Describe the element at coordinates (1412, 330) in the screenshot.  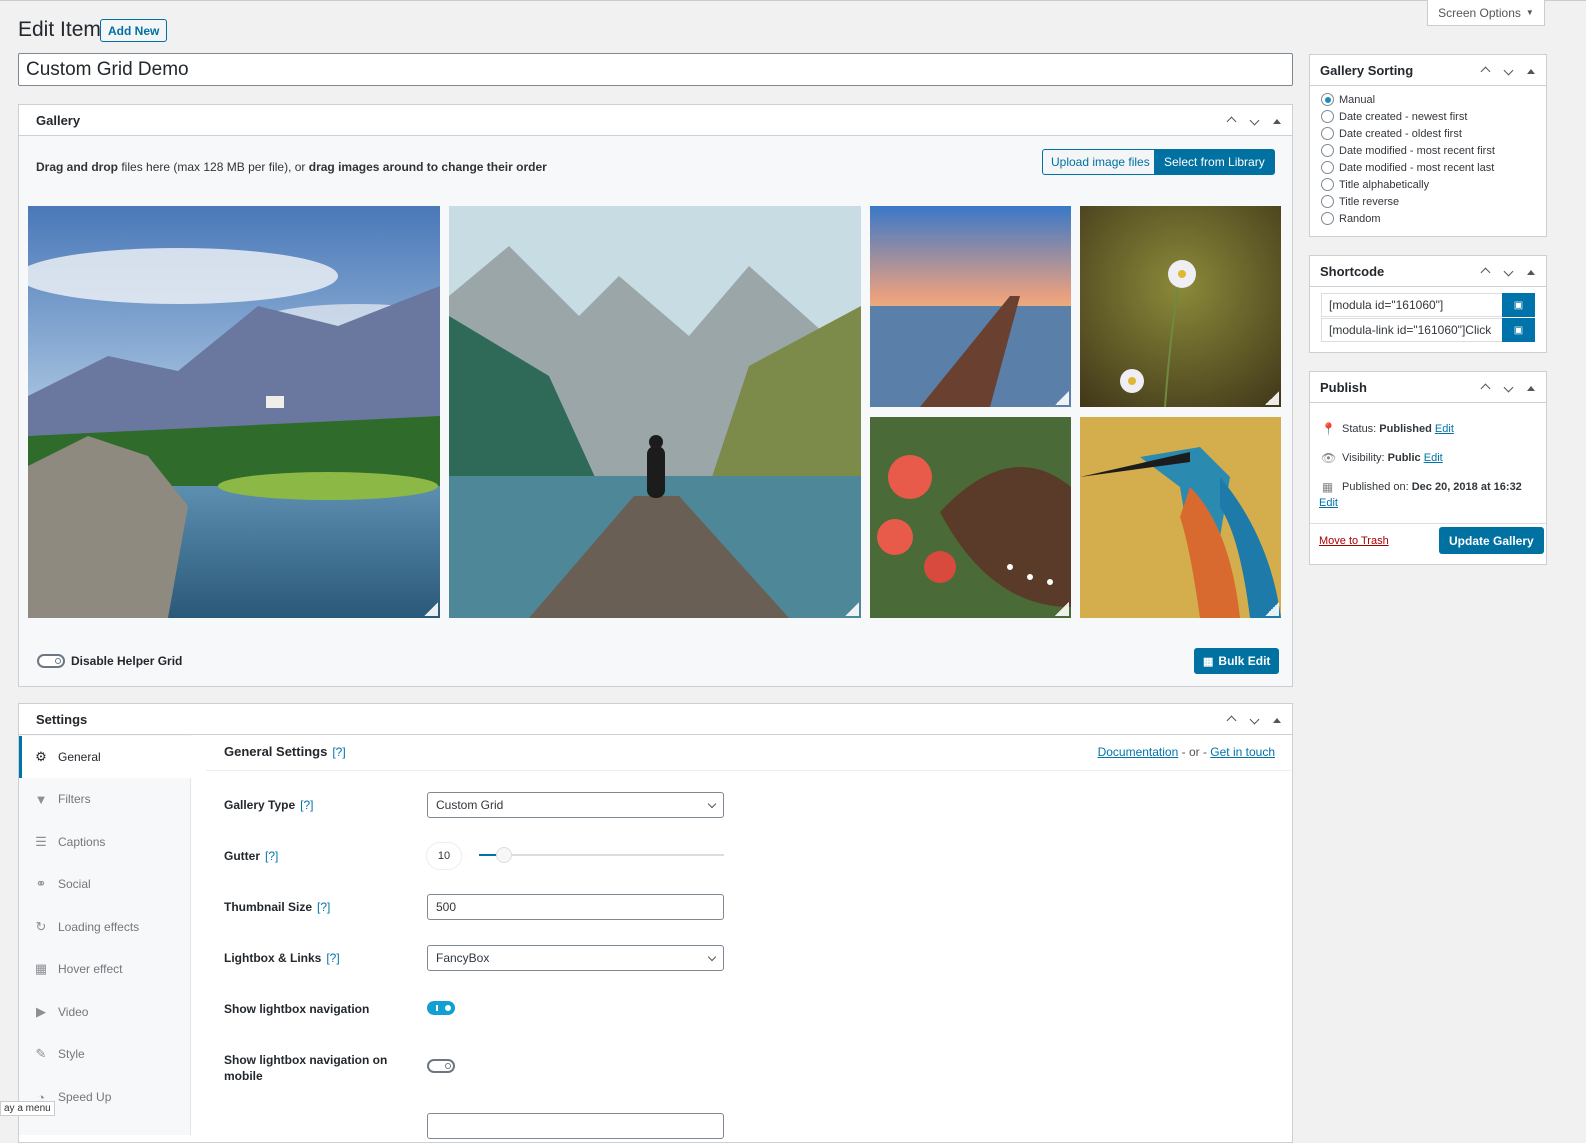
I see `shortcode-link-field: [modula-link id="161060"]Click` at that location.